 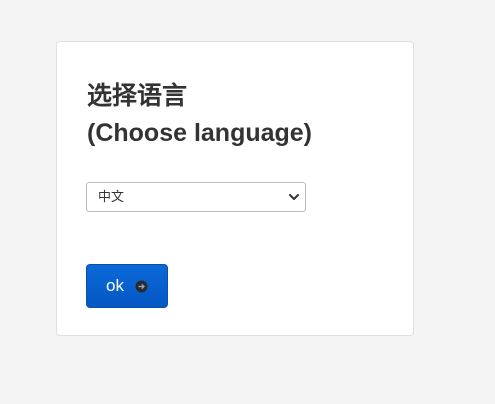 I want to click on ok-button-label: ok, so click(x=115, y=285).